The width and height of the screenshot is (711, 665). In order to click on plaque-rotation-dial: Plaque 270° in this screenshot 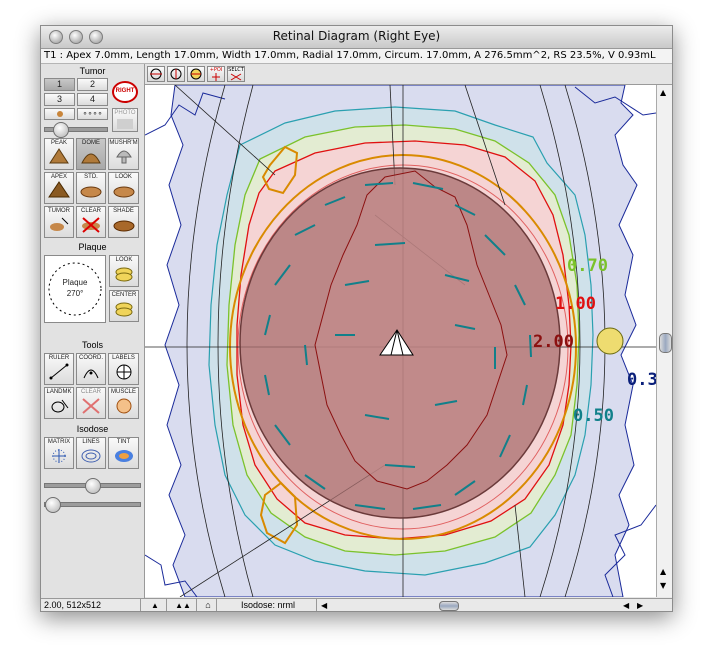, I will do `click(75, 289)`.